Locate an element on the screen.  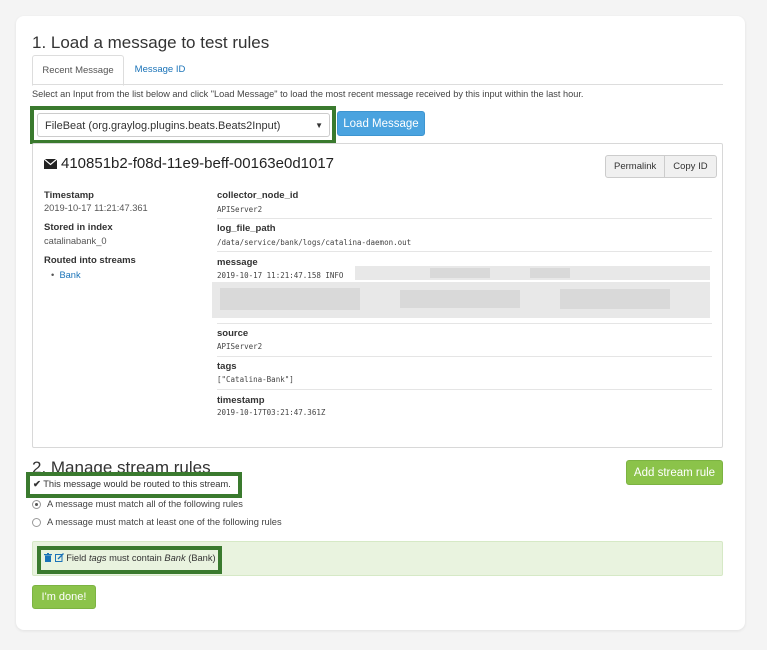
message-actions: Permalink Copy ID is located at coordinates (661, 166).